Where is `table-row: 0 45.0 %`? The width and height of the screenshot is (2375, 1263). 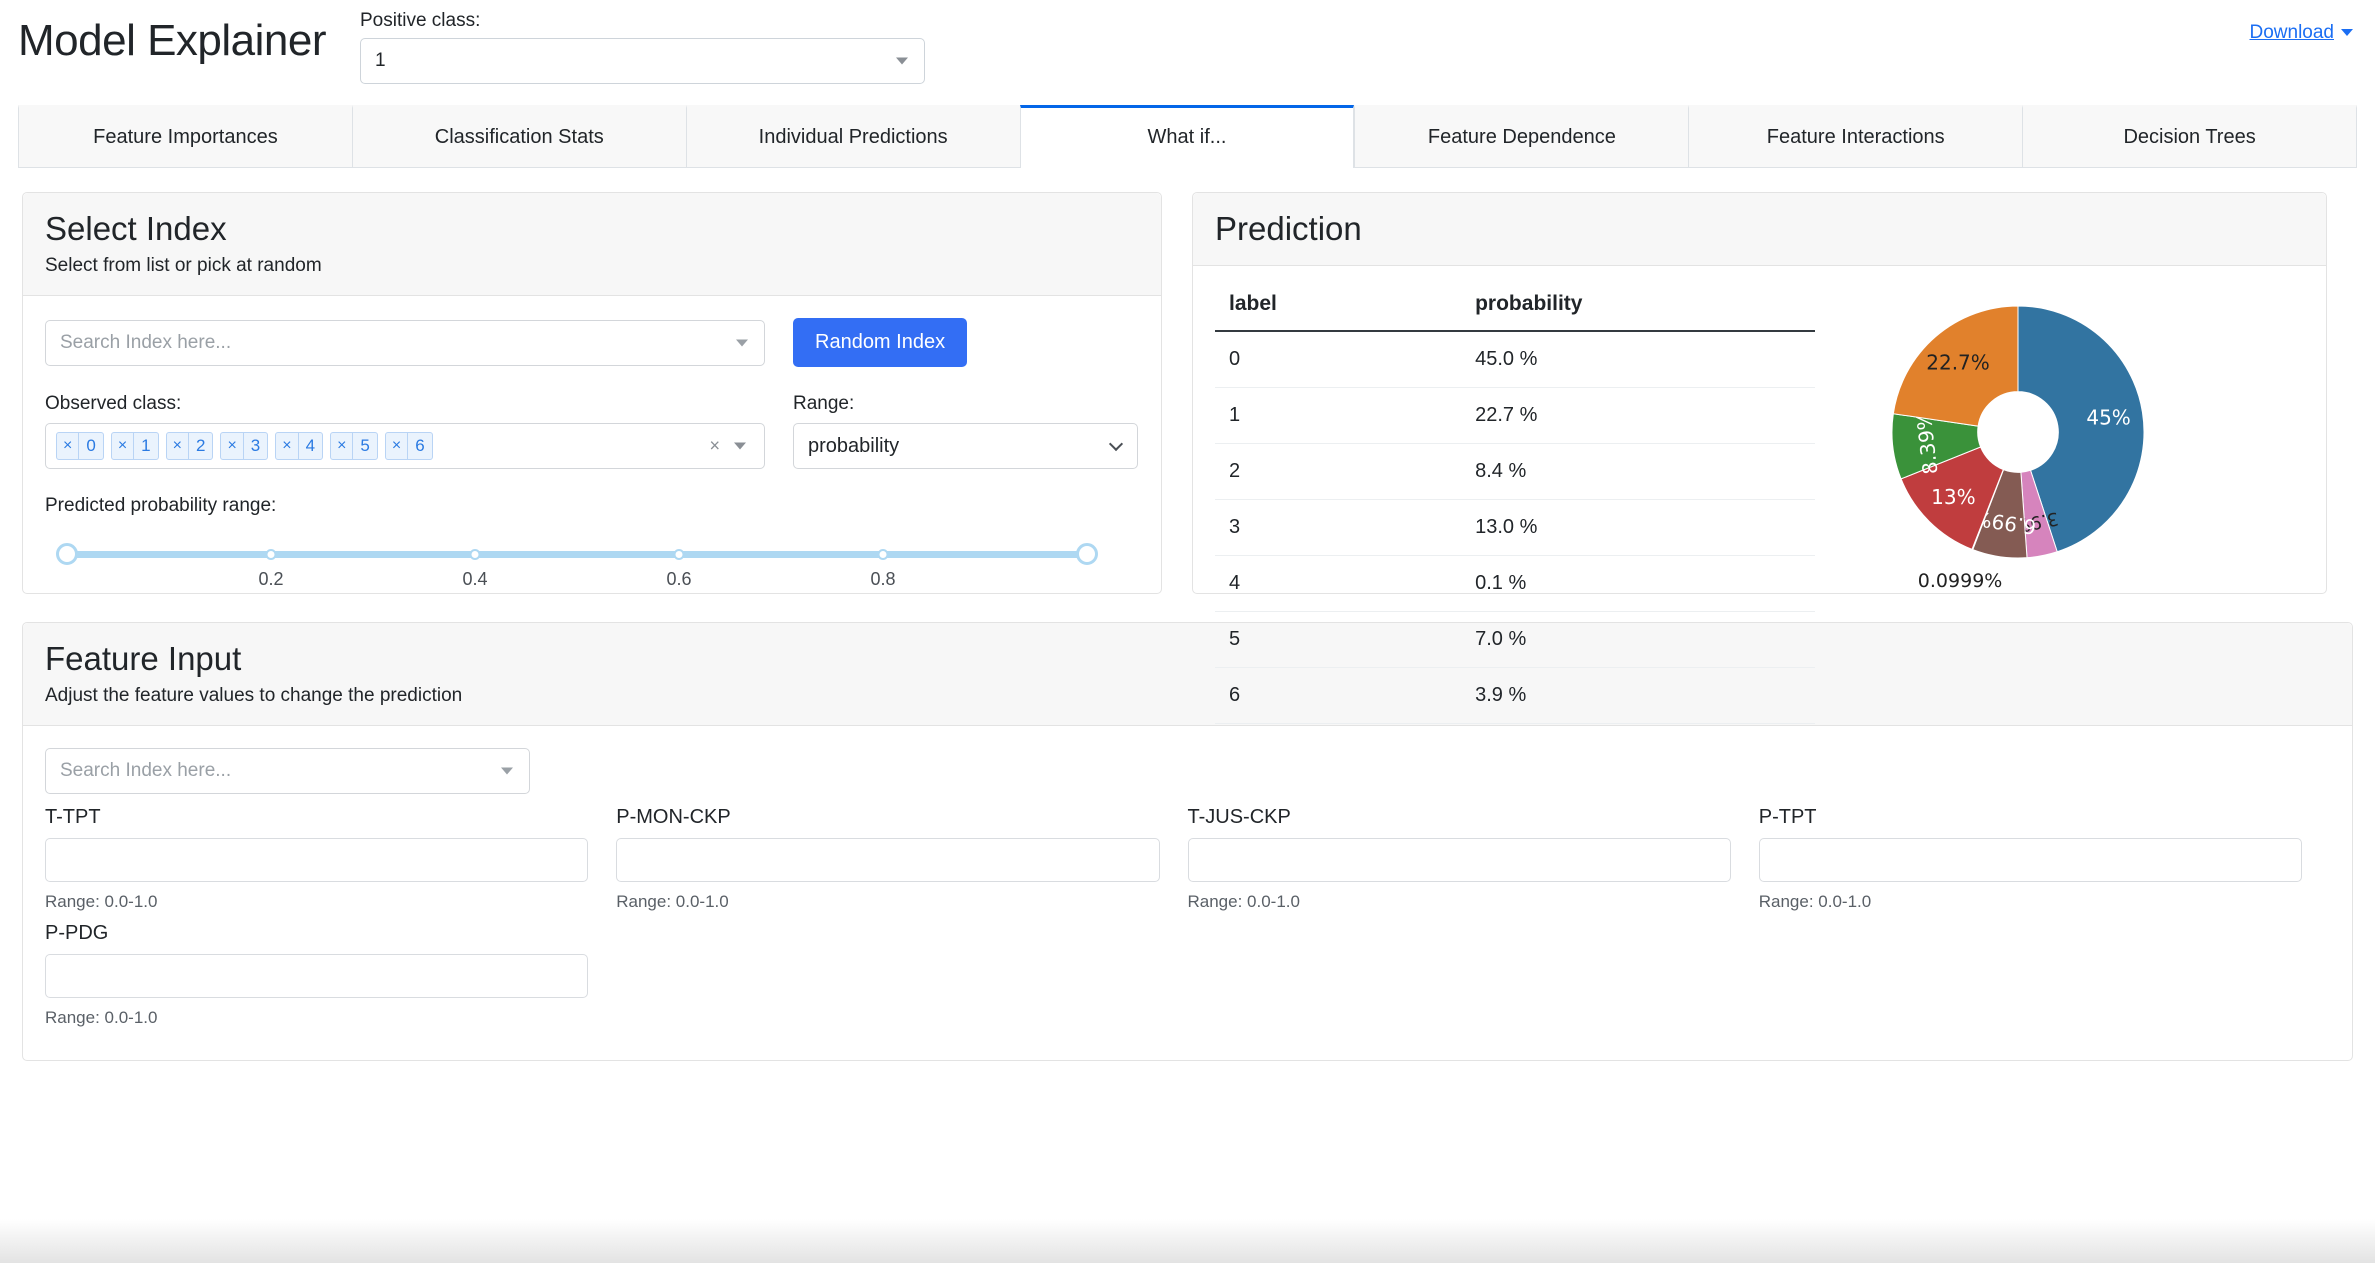
table-row: 0 45.0 % is located at coordinates (1515, 360).